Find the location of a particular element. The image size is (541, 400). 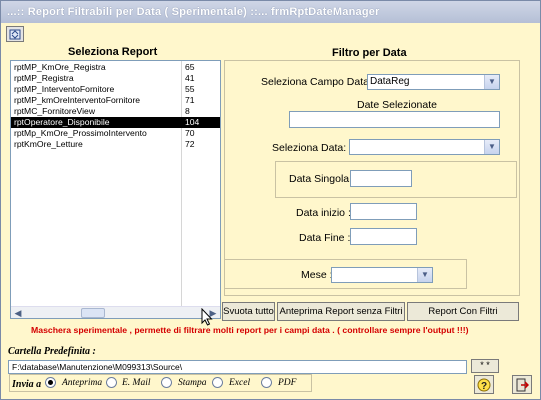

radio-pdf is located at coordinates (266, 382).